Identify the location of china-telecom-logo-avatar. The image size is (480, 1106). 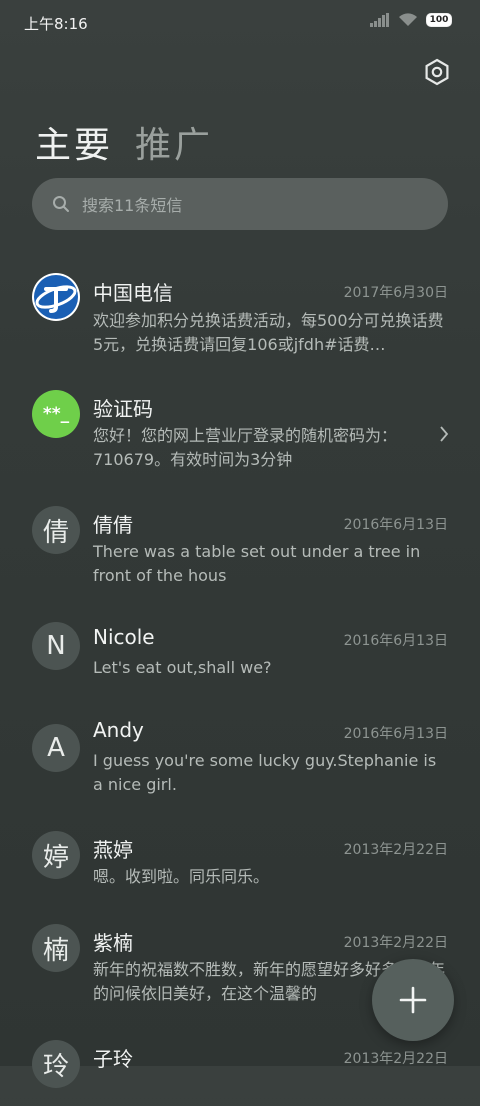
(56, 297).